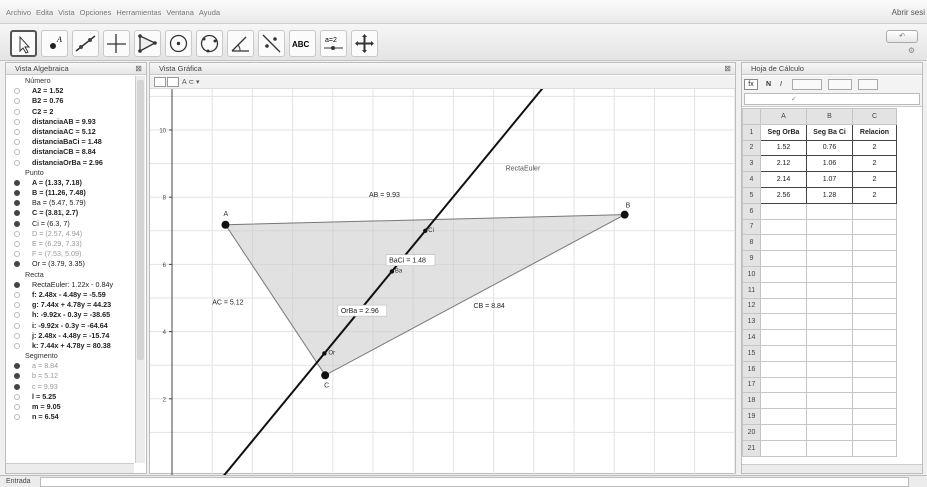 This screenshot has width=927, height=487. I want to click on triangle-polygon, so click(424, 295).